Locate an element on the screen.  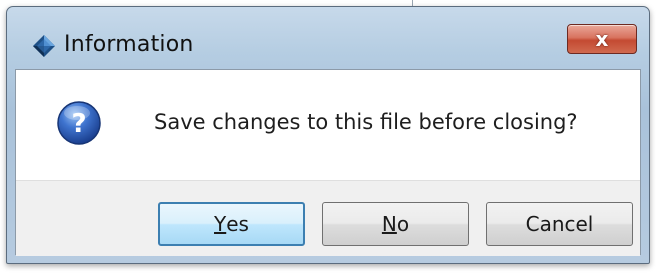
no-button: No is located at coordinates (395, 224).